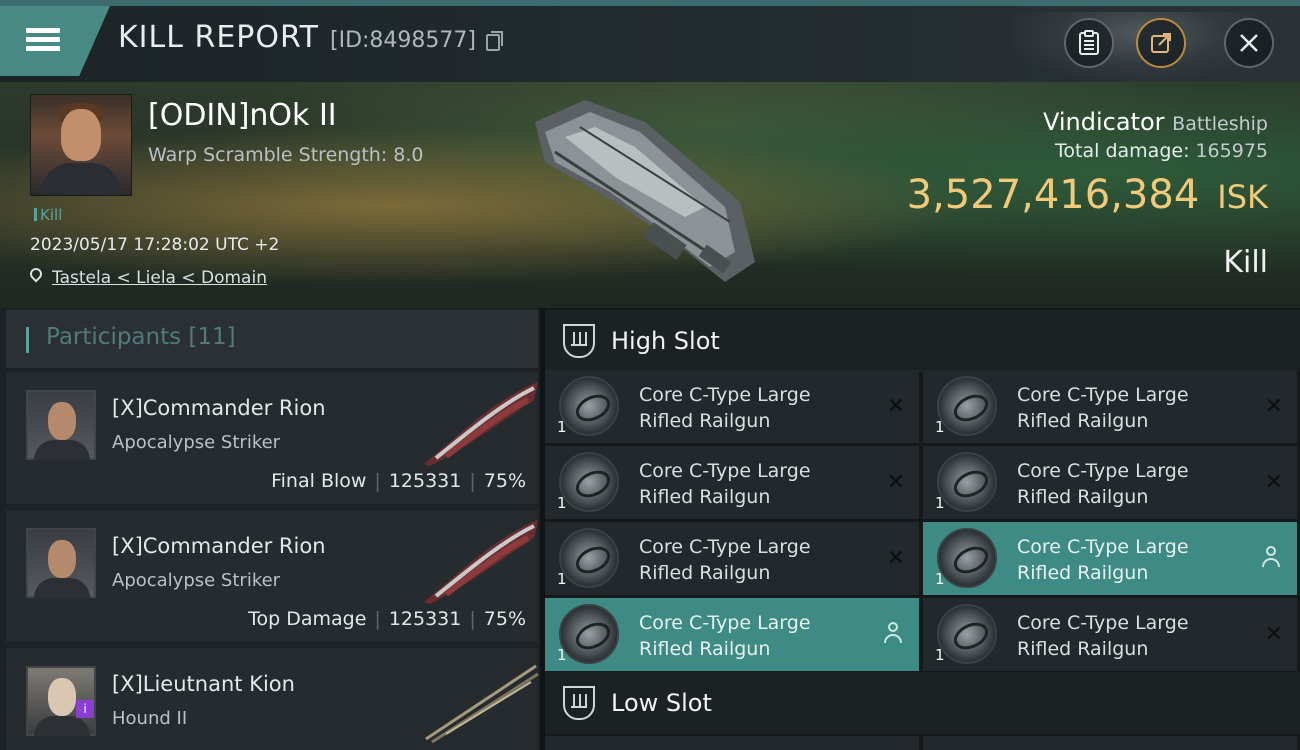 This screenshot has height=750, width=1300. Describe the element at coordinates (319, 481) in the screenshot. I see `participant-role: Final Blow` at that location.